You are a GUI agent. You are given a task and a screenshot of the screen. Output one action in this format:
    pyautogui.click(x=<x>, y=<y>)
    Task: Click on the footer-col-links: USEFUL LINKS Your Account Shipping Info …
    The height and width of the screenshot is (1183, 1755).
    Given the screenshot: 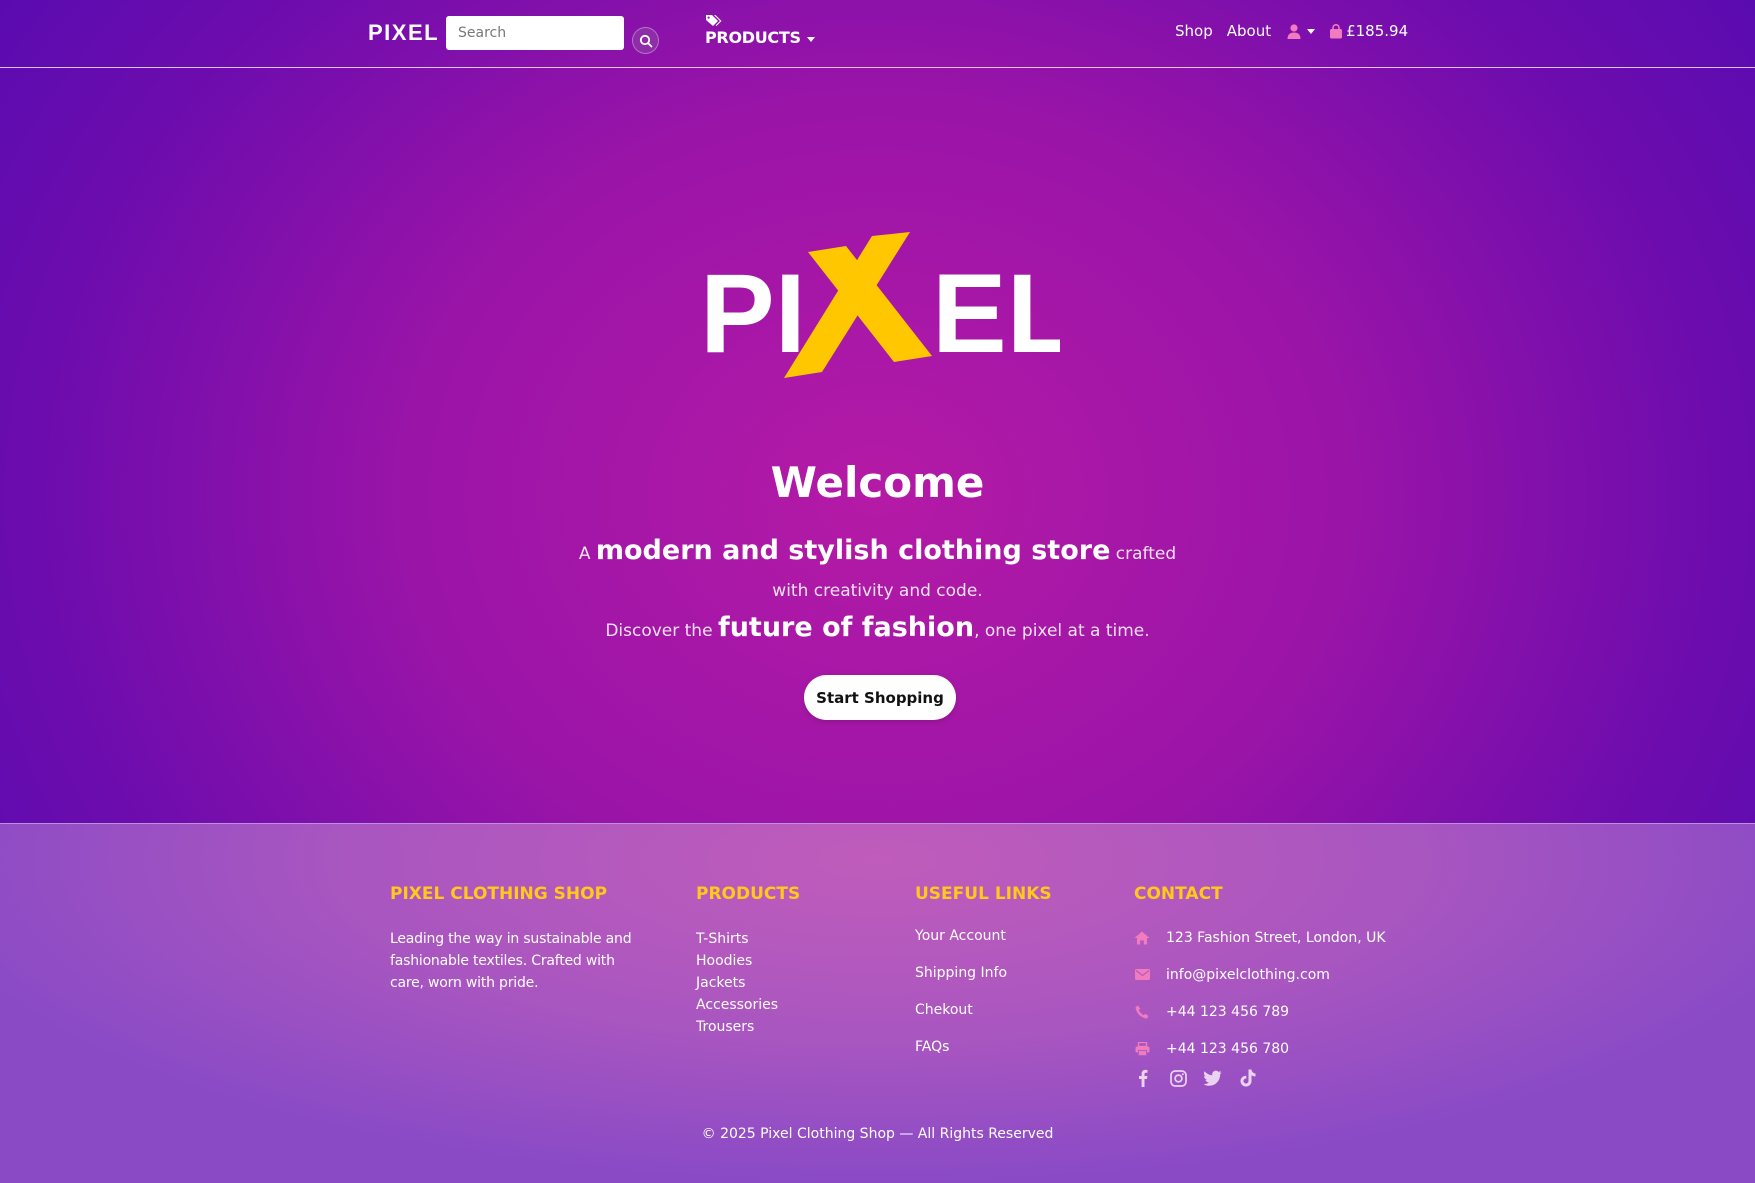 What is the action you would take?
    pyautogui.click(x=983, y=980)
    